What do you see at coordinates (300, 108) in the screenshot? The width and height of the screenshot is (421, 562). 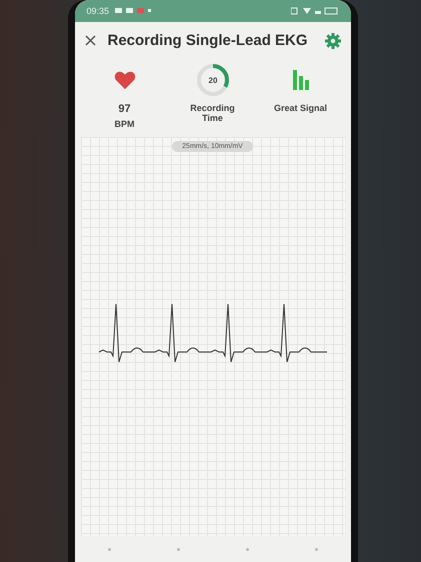 I see `stat-label: Great Signal` at bounding box center [300, 108].